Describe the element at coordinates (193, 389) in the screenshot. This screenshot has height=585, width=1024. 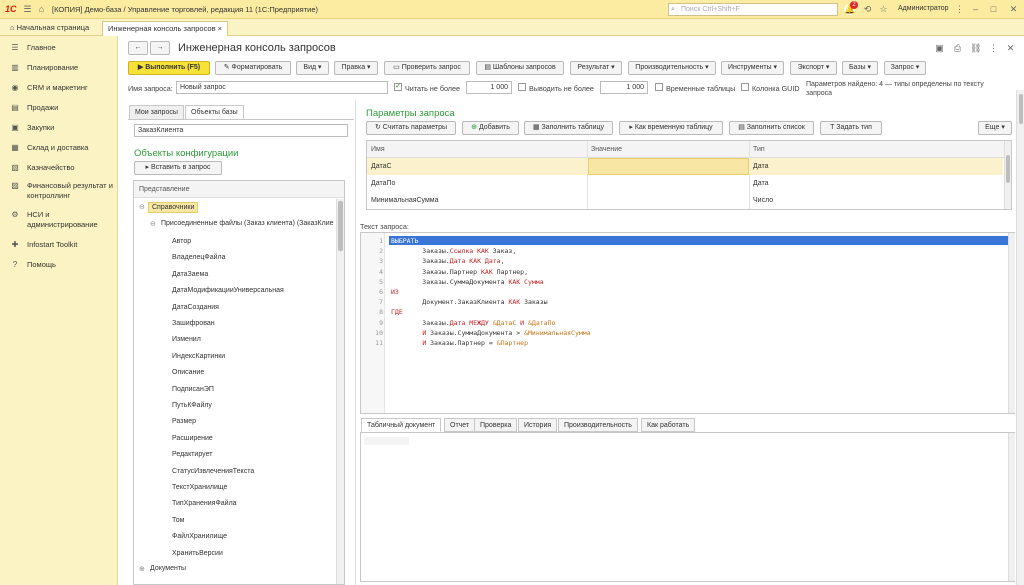
I see `tree-field-item: ПодписанЭП` at that location.